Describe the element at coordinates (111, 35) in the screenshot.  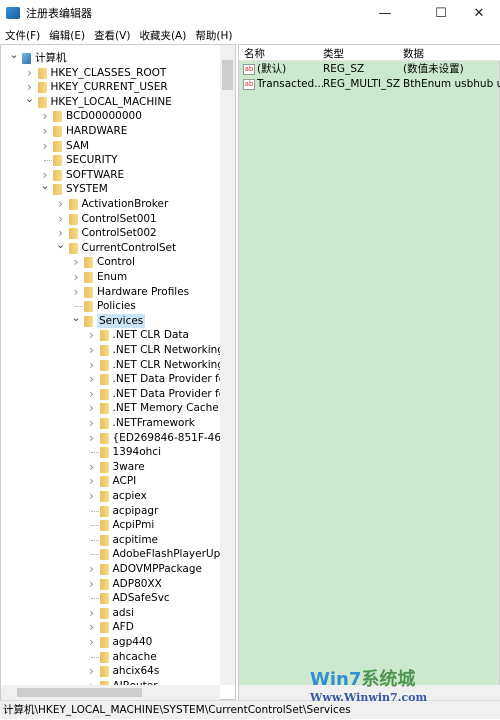
I see `menu-view: 查看(V)` at that location.